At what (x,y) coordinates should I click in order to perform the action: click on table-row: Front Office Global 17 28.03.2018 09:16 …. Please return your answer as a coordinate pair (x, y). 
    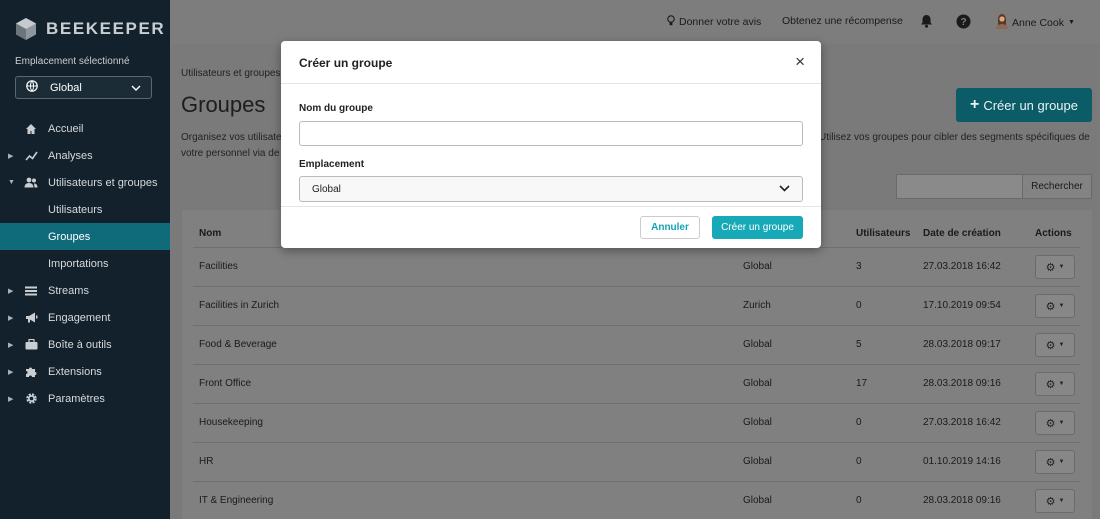
    Looking at the image, I should click on (636, 383).